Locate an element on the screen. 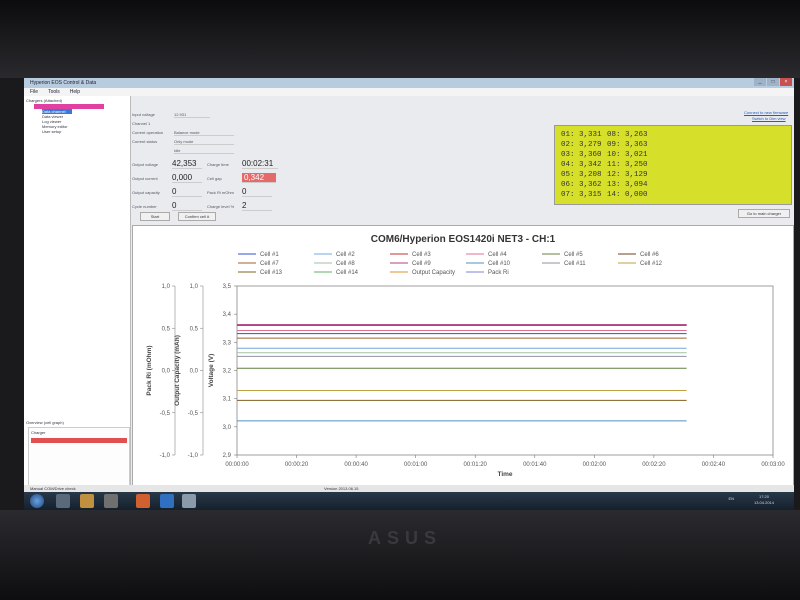 The width and height of the screenshot is (800, 600). cell-voltage-row: 08: 3,263 is located at coordinates (627, 135).